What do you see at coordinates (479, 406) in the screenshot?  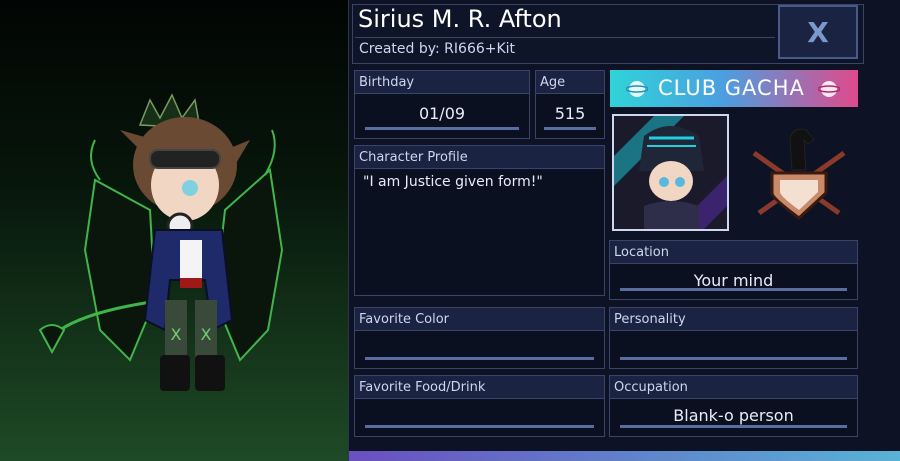 I see `favorite-food-field: Favorite Food/Drink` at bounding box center [479, 406].